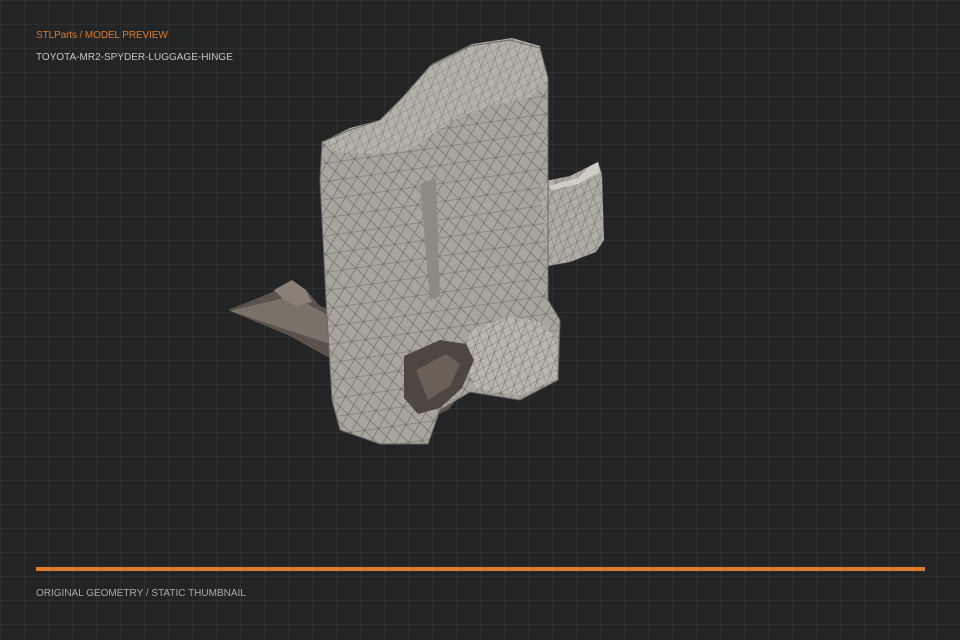  What do you see at coordinates (134, 57) in the screenshot?
I see `model-title: TOYOTA-MR2-SPYDER-LUGGAGE-HINGE` at bounding box center [134, 57].